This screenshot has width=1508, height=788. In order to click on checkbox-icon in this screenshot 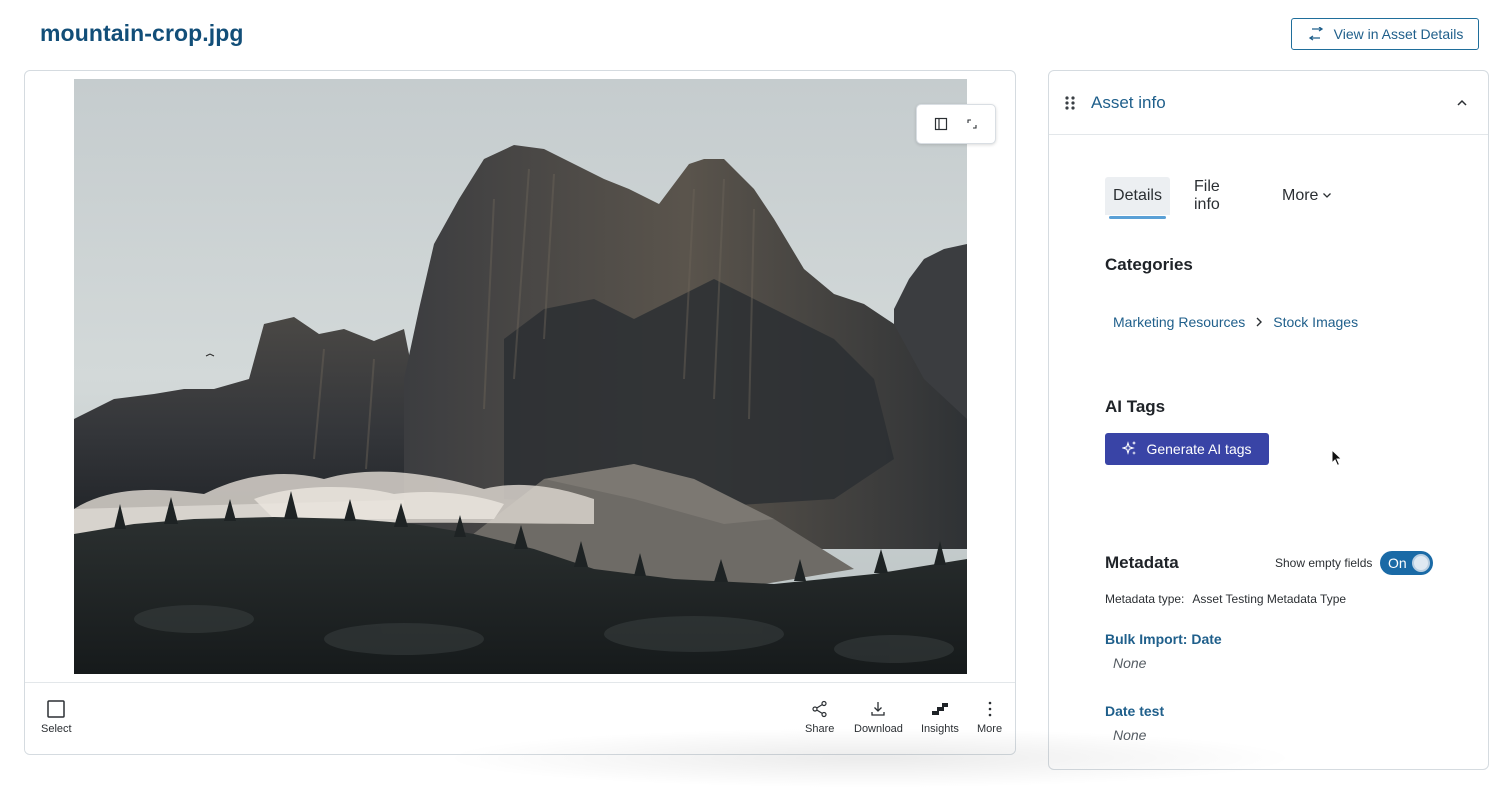, I will do `click(56, 709)`.